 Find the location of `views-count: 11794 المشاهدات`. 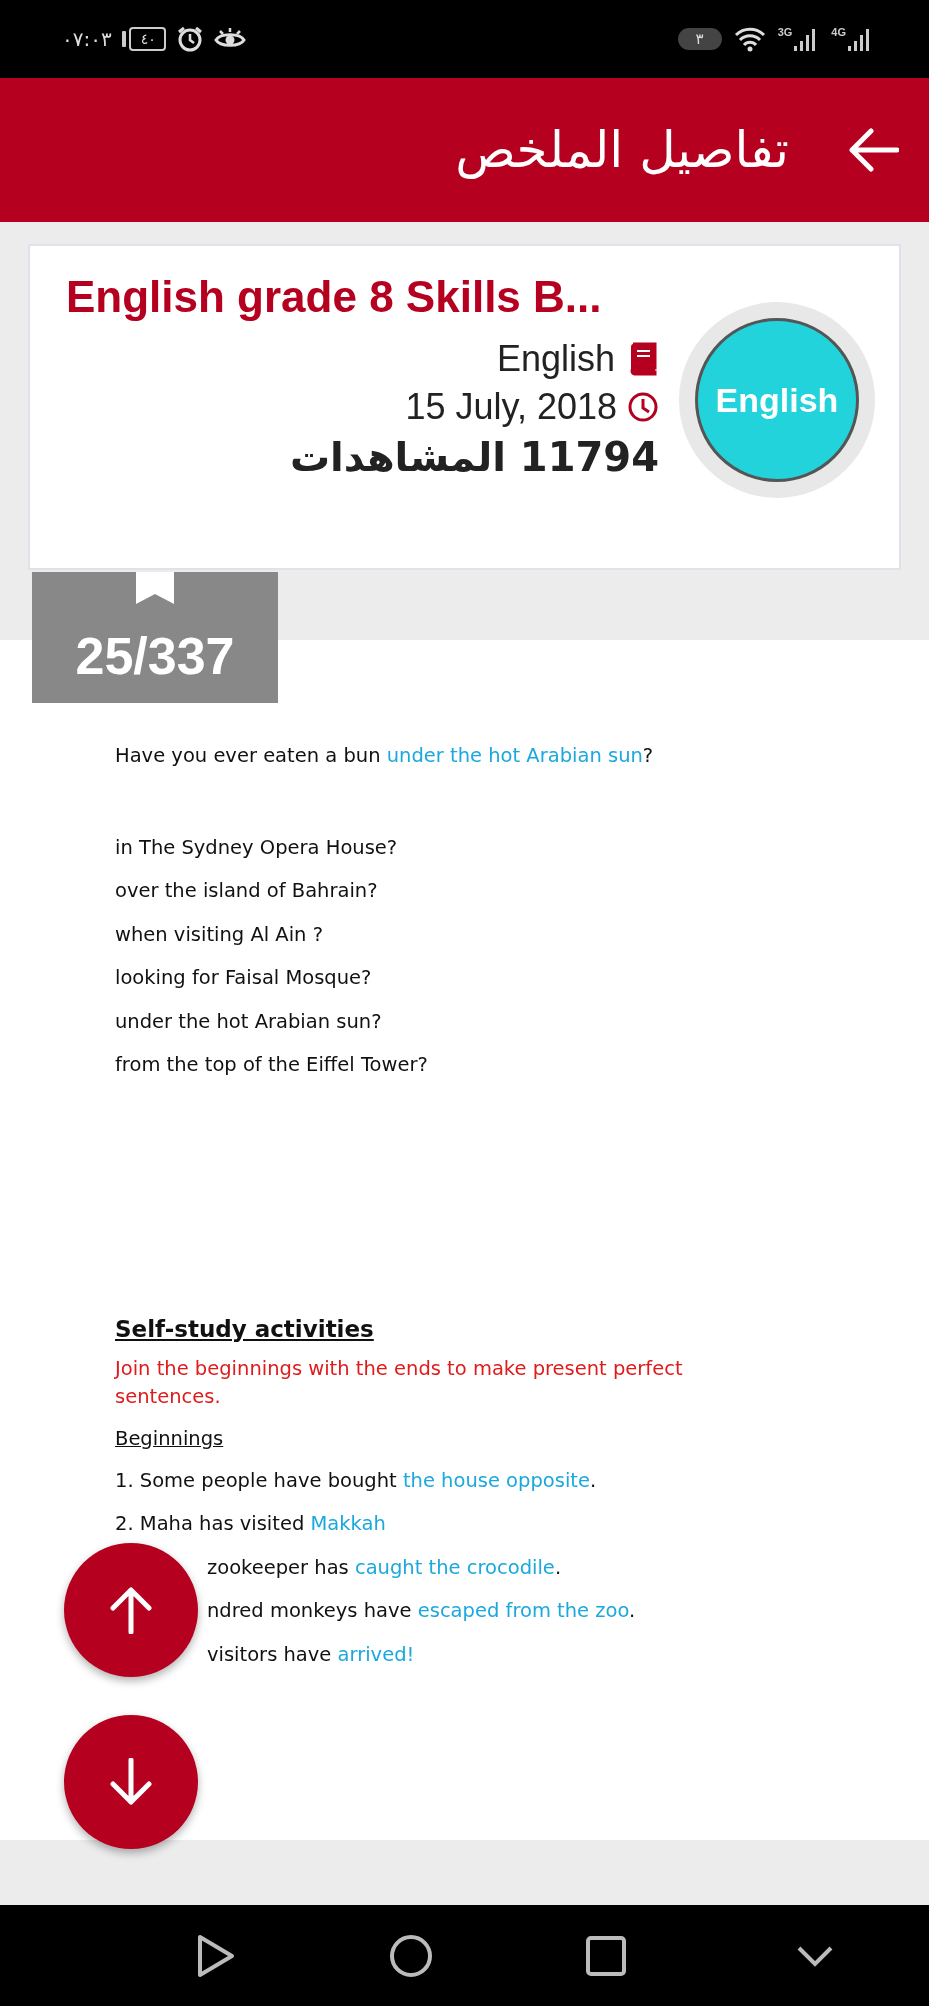

views-count: 11794 المشاهدات is located at coordinates (474, 457).